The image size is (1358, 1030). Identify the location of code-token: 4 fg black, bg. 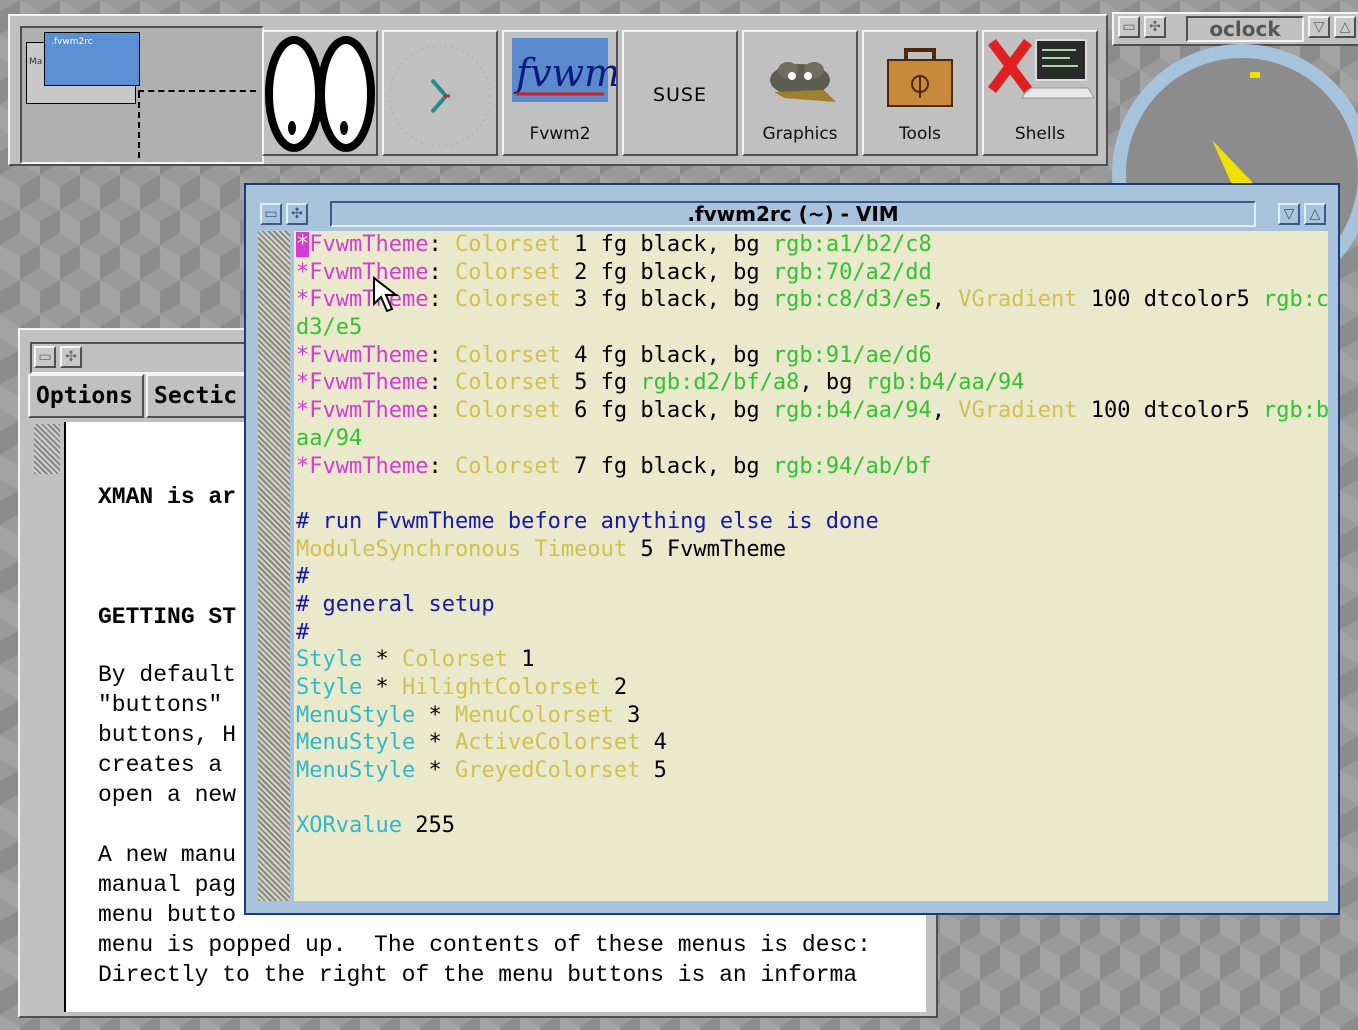
(666, 355).